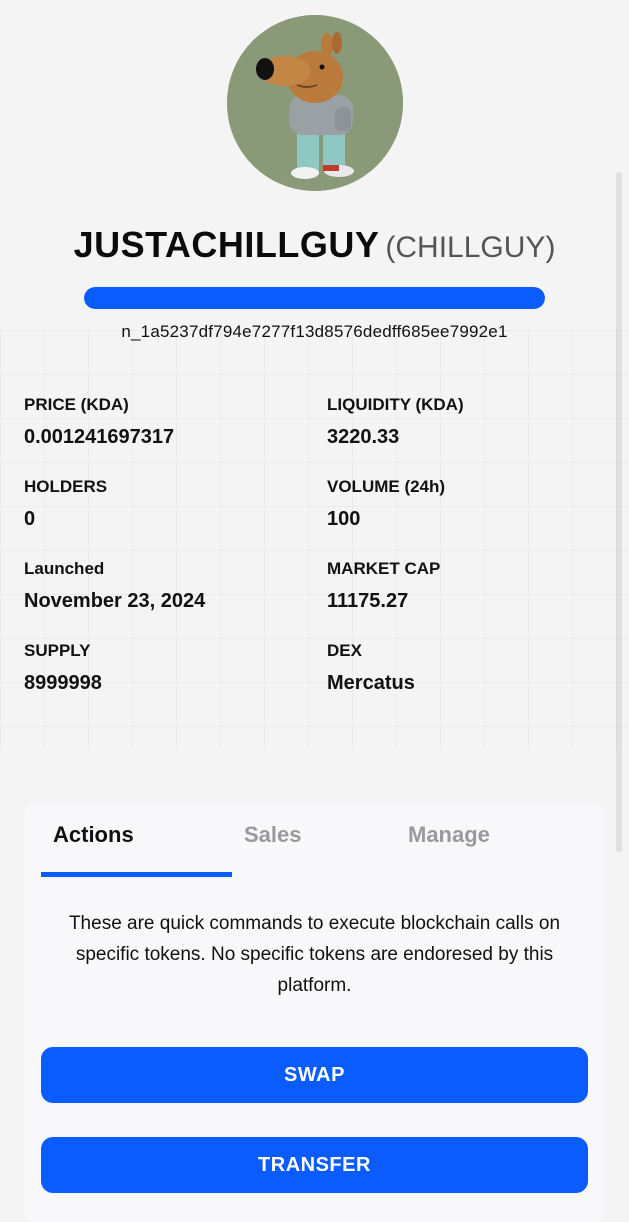  I want to click on stat-label: LIQUIDITY (KDA), so click(395, 404).